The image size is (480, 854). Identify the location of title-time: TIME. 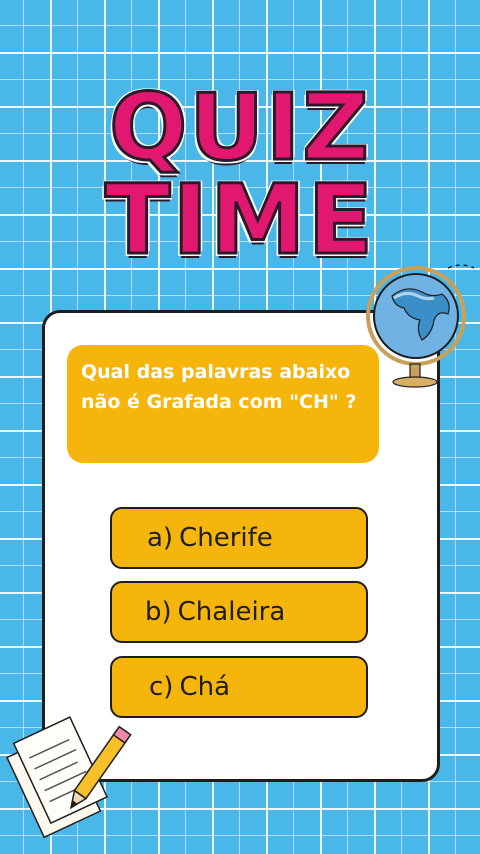
(239, 220).